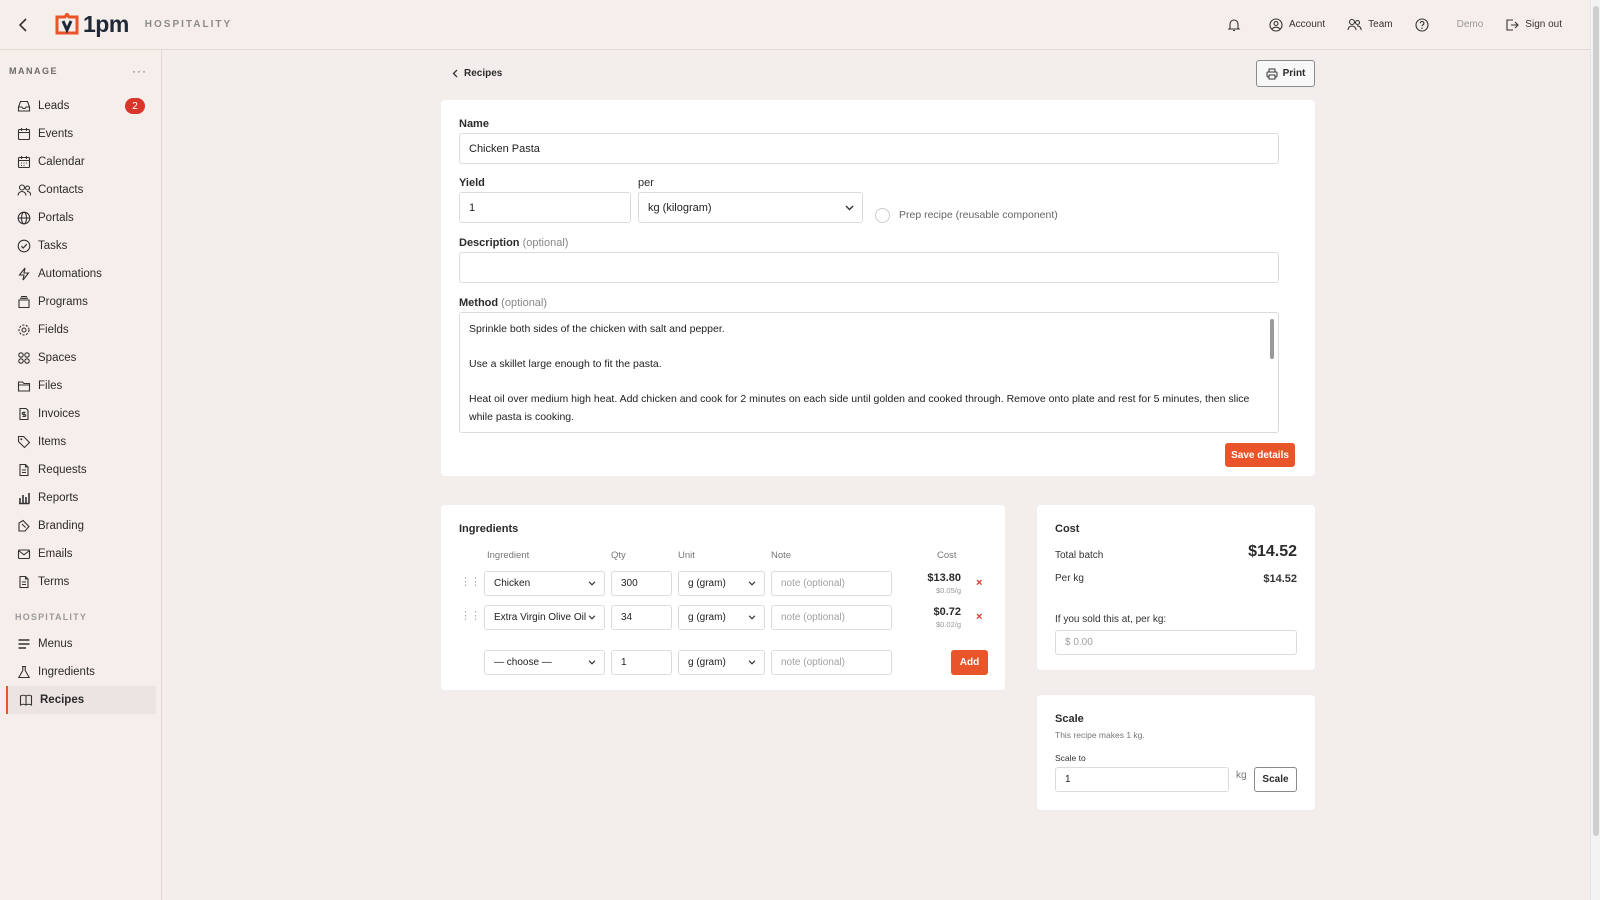 Image resolution: width=1600 pixels, height=900 pixels. I want to click on prep-recipe-radio, so click(882, 215).